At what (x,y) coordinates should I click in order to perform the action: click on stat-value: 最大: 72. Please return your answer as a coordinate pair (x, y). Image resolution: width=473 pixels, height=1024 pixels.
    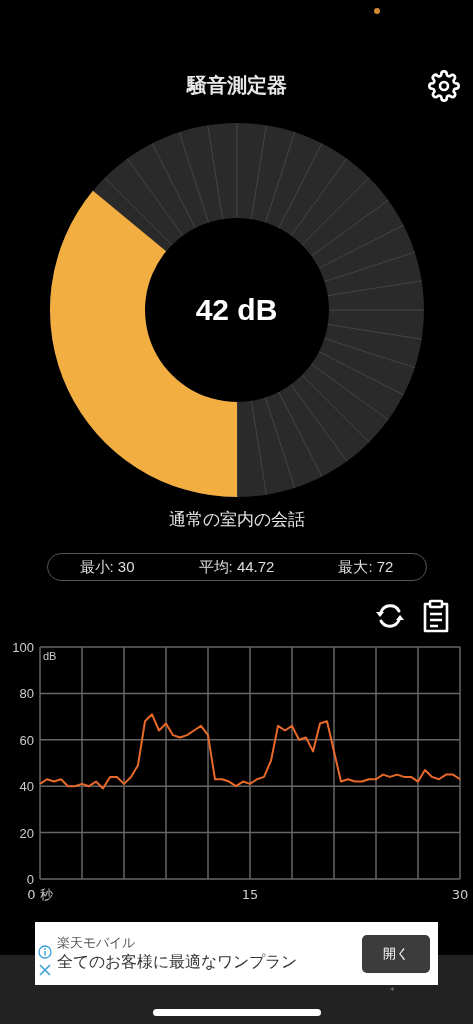
    Looking at the image, I should click on (366, 567).